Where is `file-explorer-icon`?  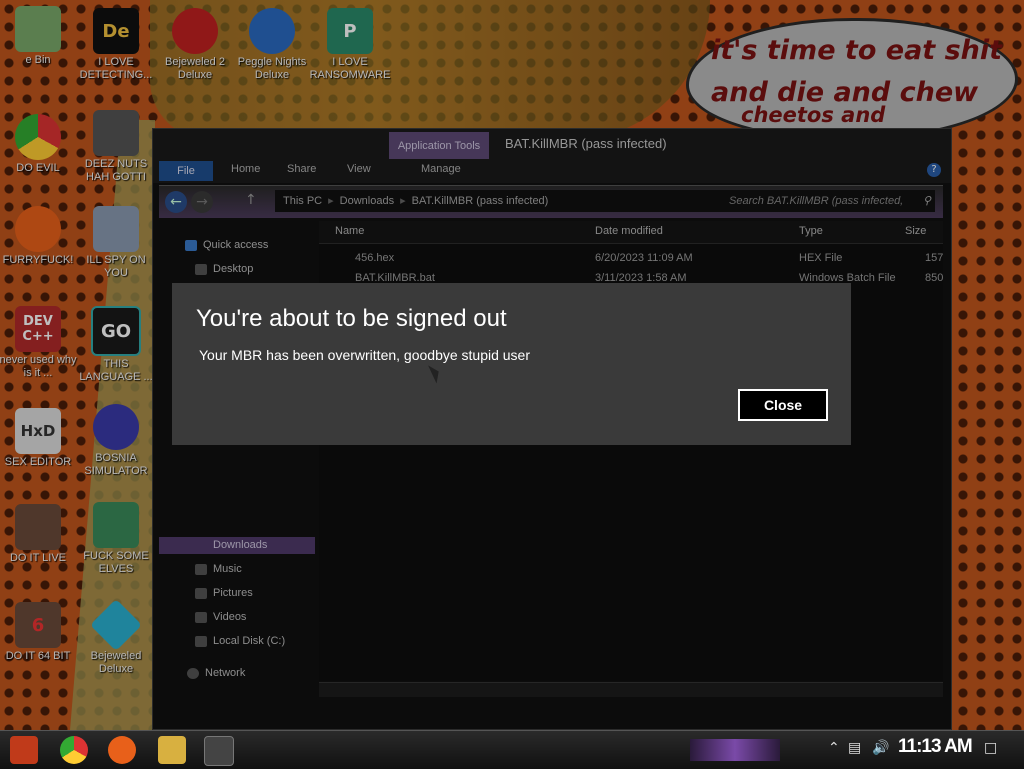 file-explorer-icon is located at coordinates (172, 750).